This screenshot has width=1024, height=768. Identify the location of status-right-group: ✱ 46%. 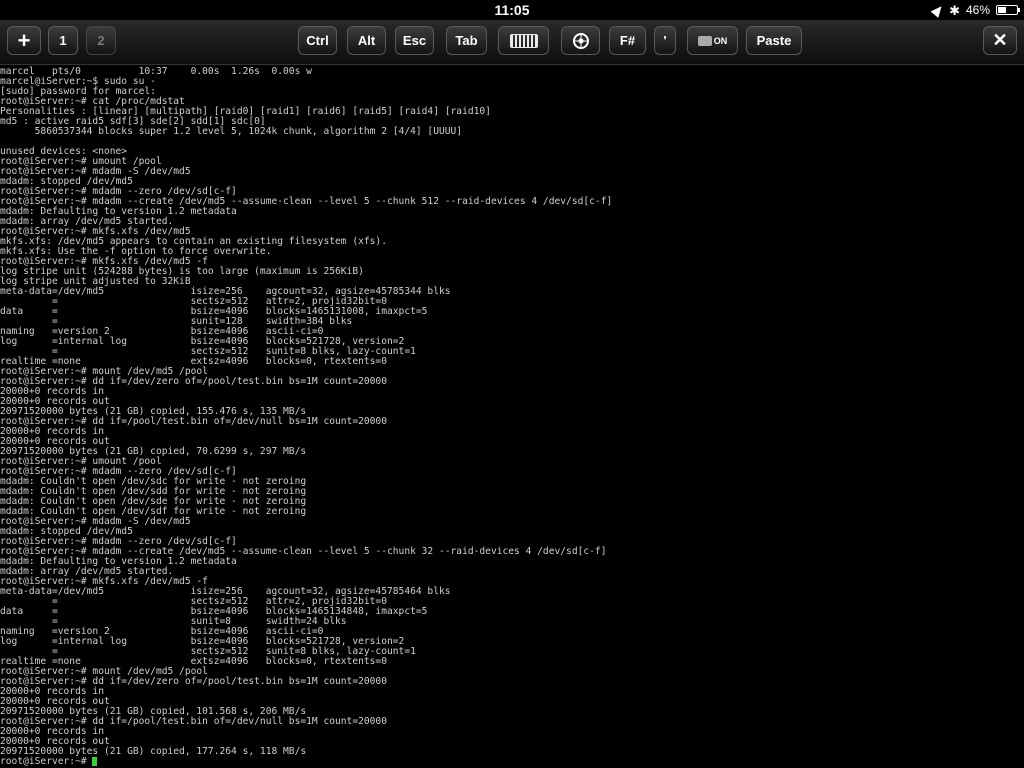
(975, 10).